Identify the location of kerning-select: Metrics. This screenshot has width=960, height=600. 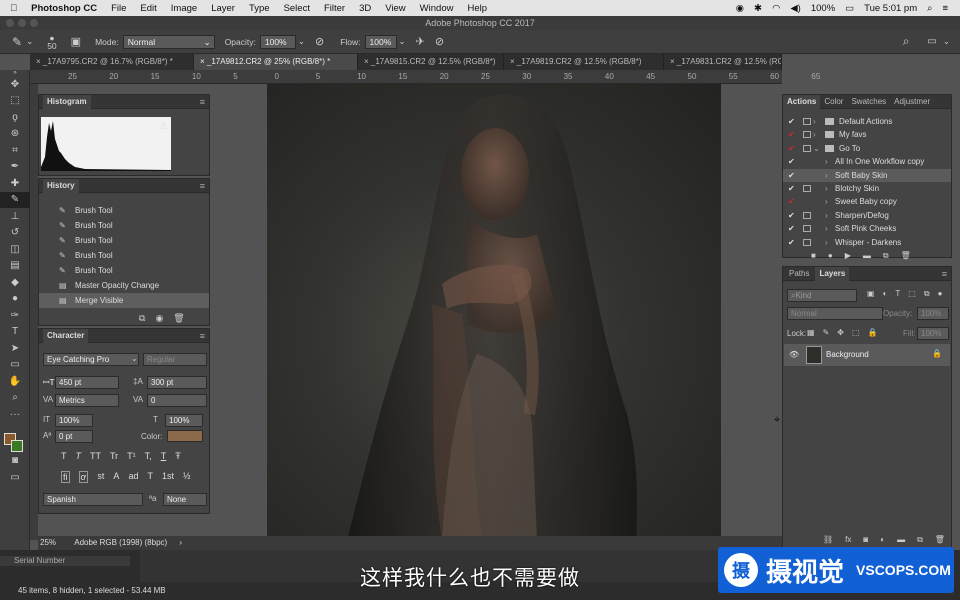
(87, 400).